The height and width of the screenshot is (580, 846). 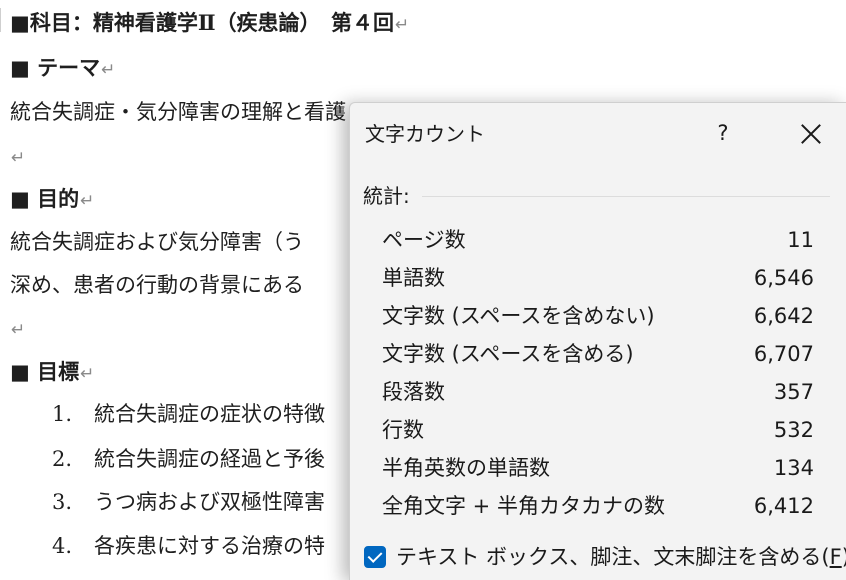 I want to click on stat-row-fullwidth-chars: 全角文字 + 半角カタカナの数 6,412, so click(x=598, y=506).